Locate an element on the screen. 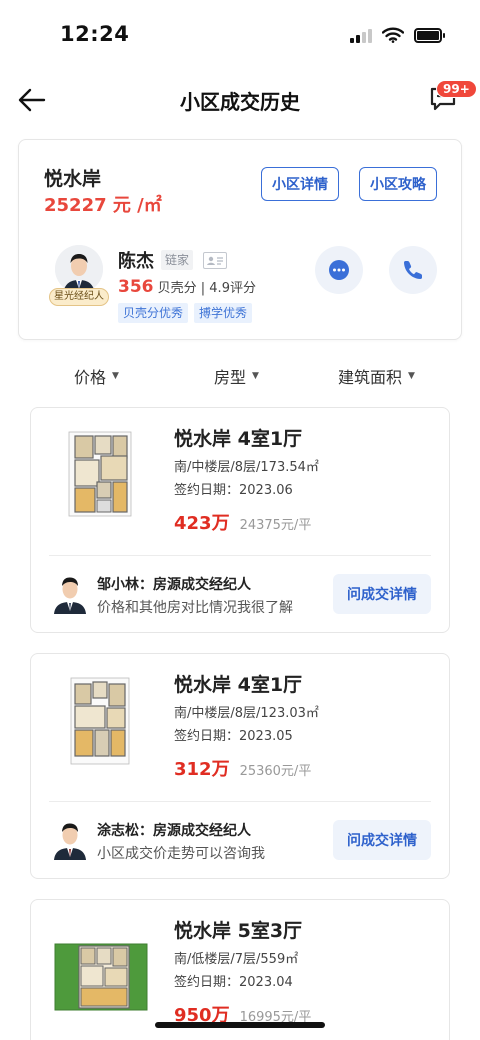  deal-title: 悦水岸 5室3厅 is located at coordinates (238, 931).